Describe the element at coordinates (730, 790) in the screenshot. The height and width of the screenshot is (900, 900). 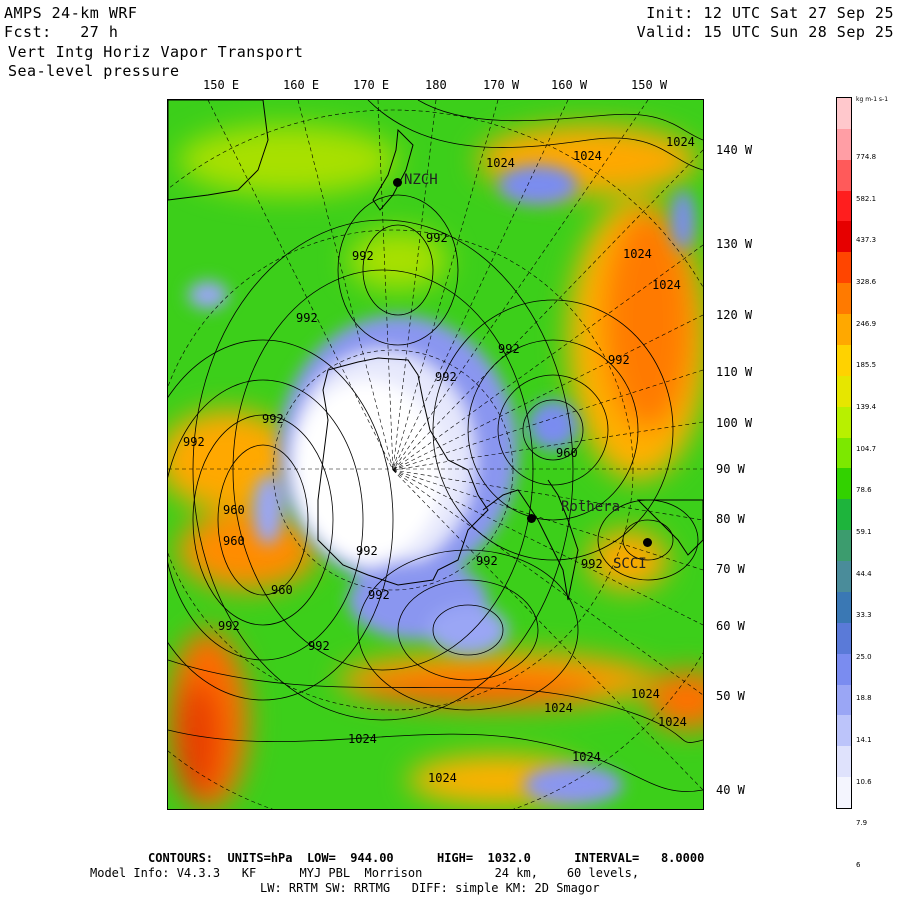
I see `lon-label-40w: 40 W` at that location.